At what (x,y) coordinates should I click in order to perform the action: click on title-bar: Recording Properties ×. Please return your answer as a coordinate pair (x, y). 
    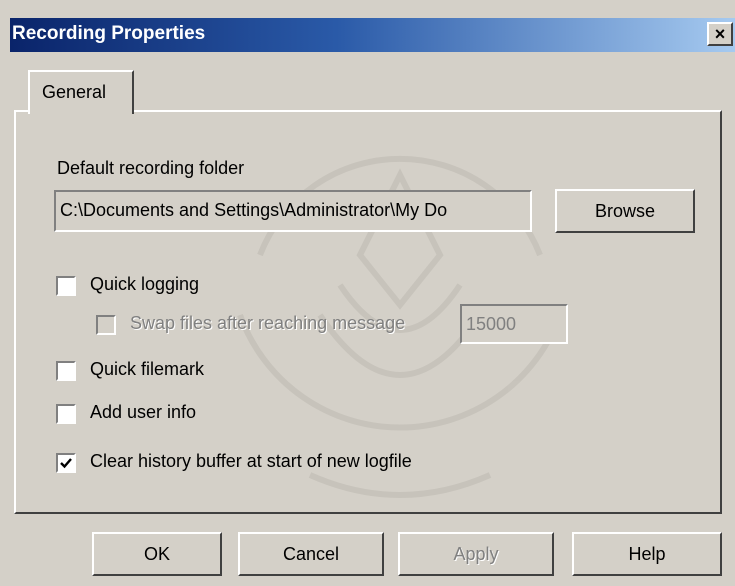
    Looking at the image, I should click on (372, 35).